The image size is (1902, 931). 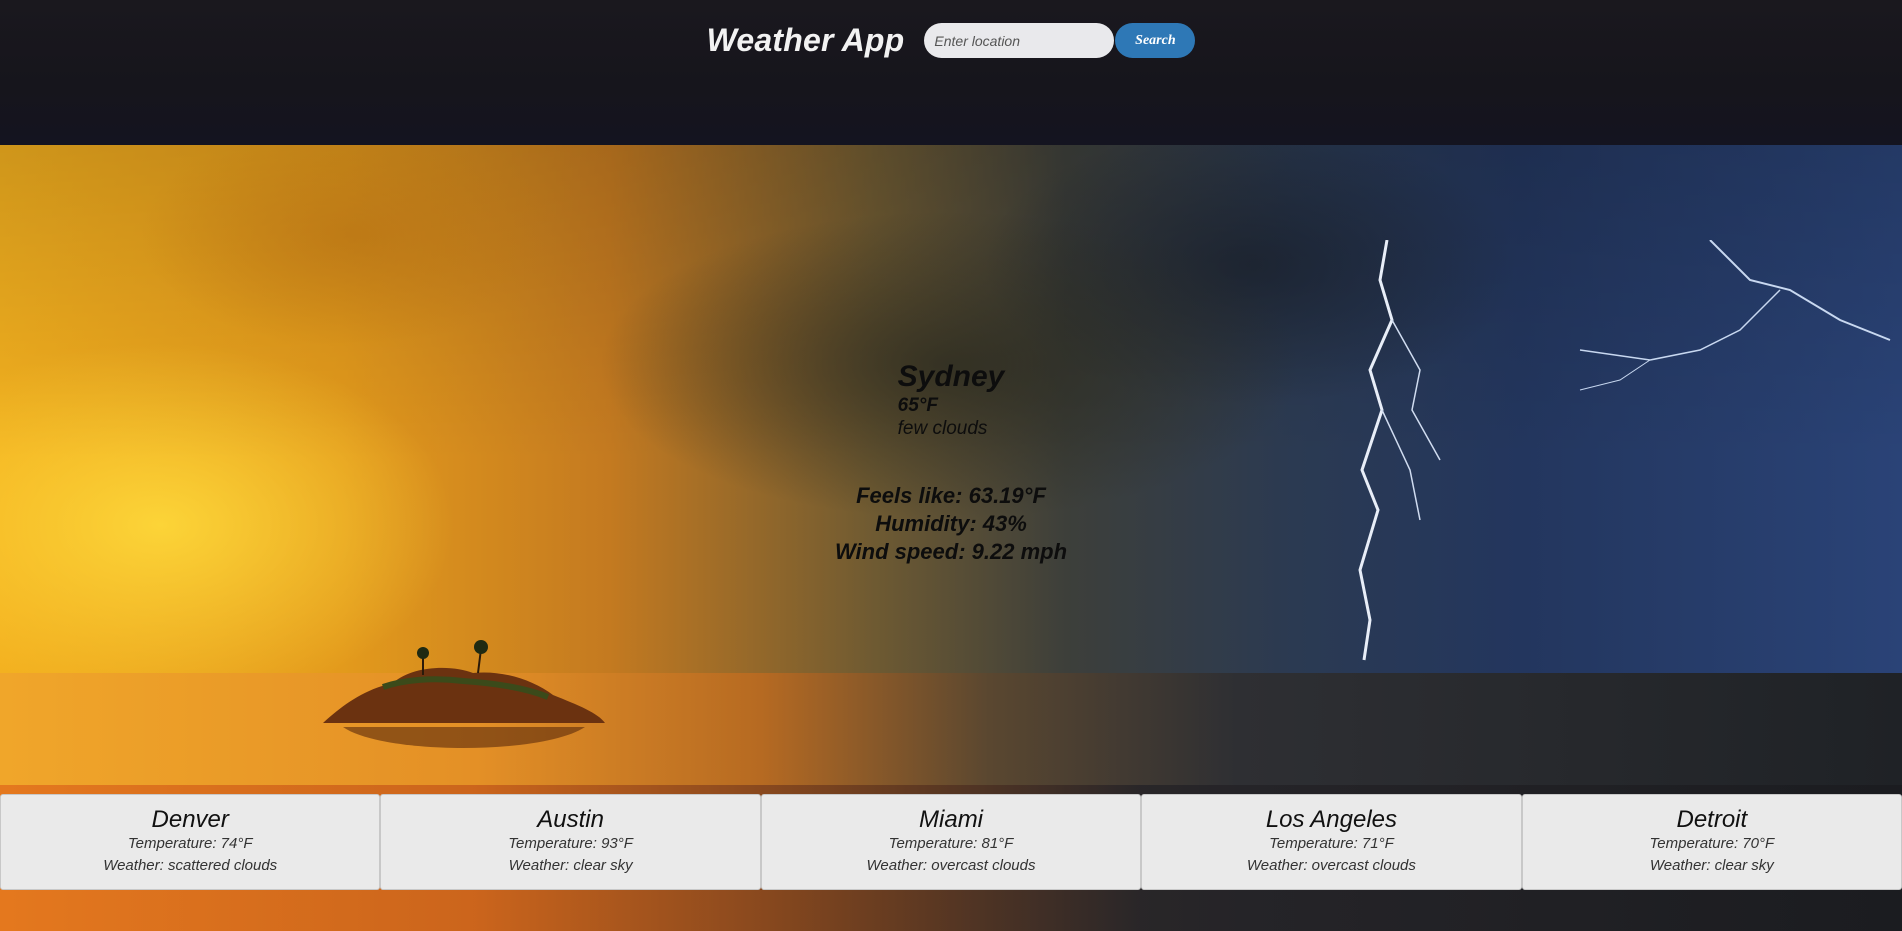 I want to click on current-description: few clouds, so click(x=942, y=428).